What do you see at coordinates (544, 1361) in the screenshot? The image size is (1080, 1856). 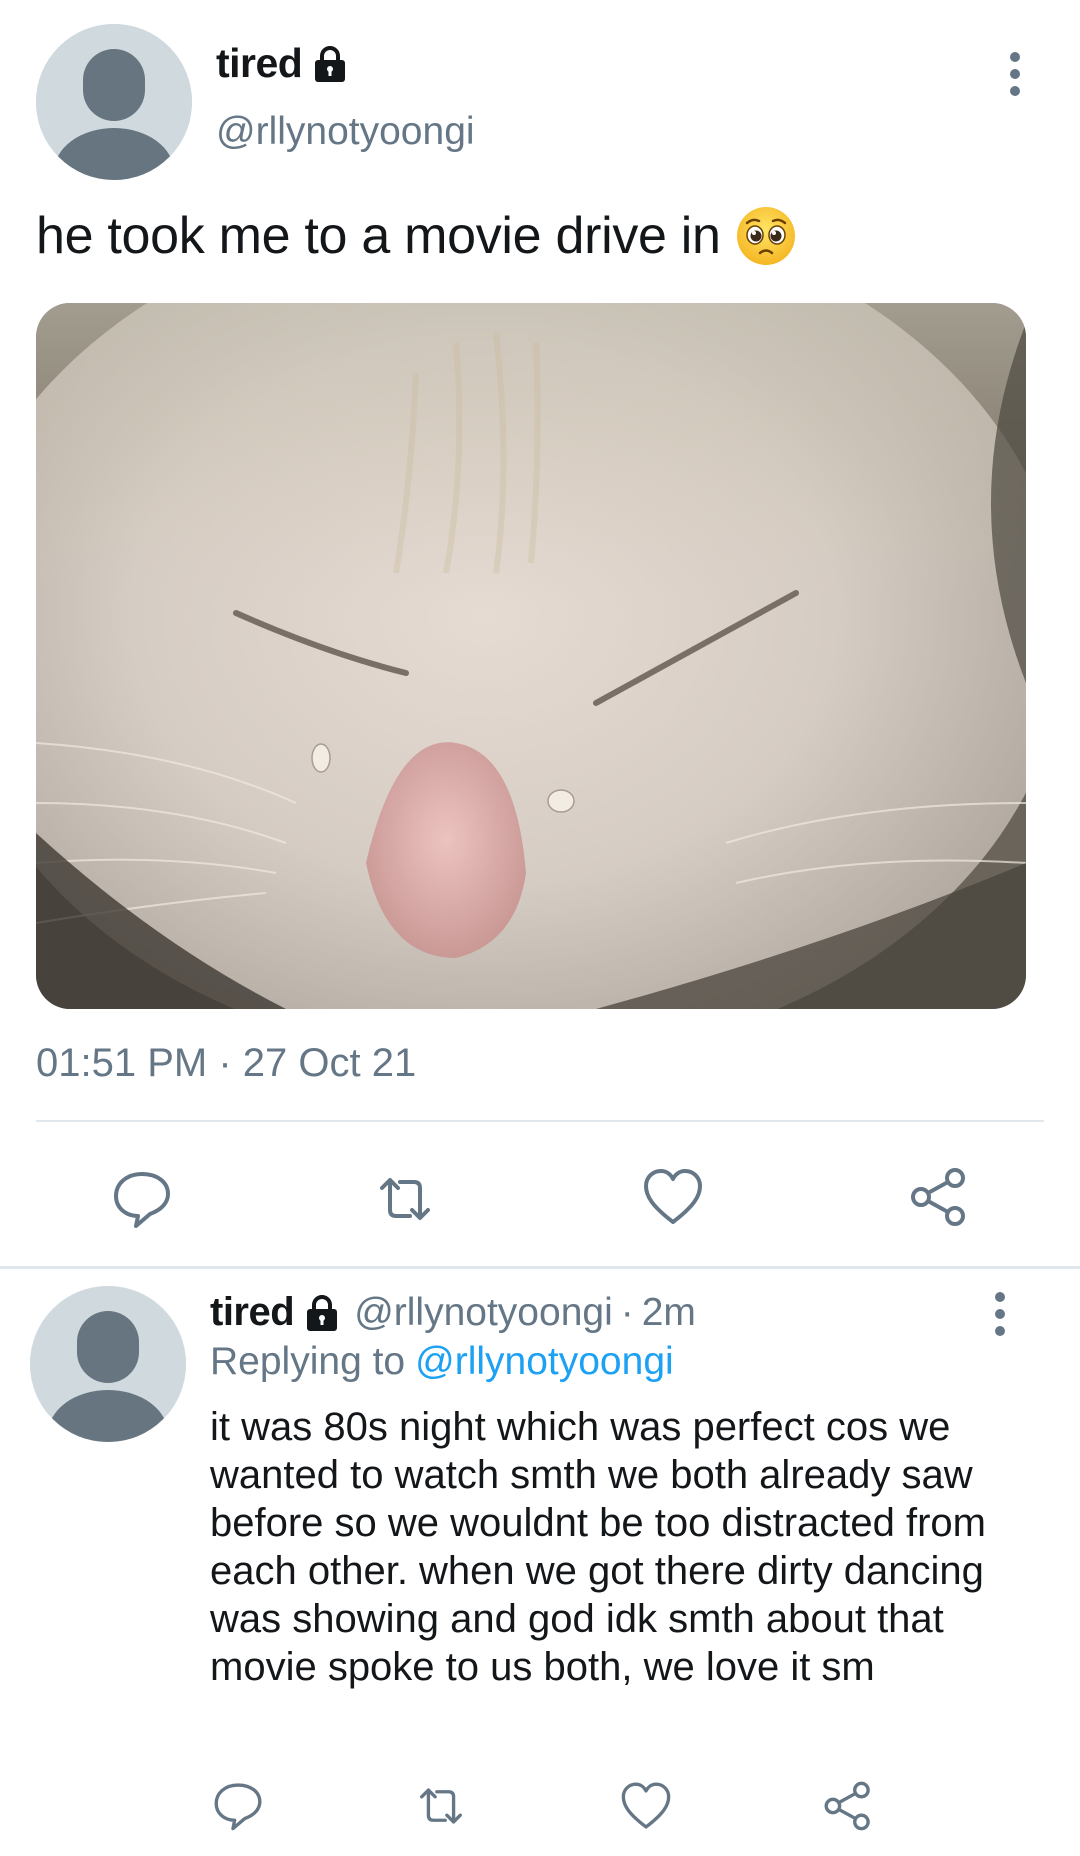 I see `replying-to-link: @rllynotyoongi` at bounding box center [544, 1361].